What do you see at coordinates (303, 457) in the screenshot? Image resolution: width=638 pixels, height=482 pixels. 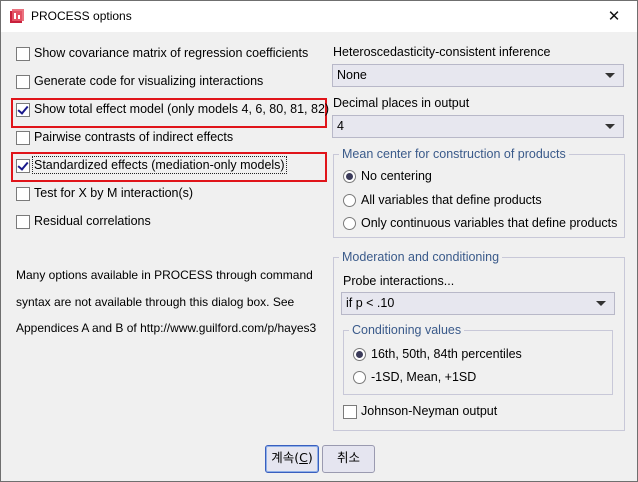 I see `continue-mnemonic: C` at bounding box center [303, 457].